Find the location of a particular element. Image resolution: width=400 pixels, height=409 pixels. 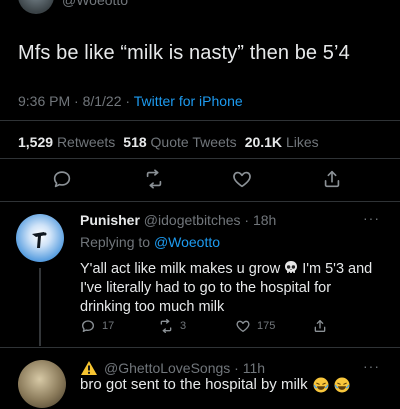

reply-display-name: Punisher is located at coordinates (110, 220).